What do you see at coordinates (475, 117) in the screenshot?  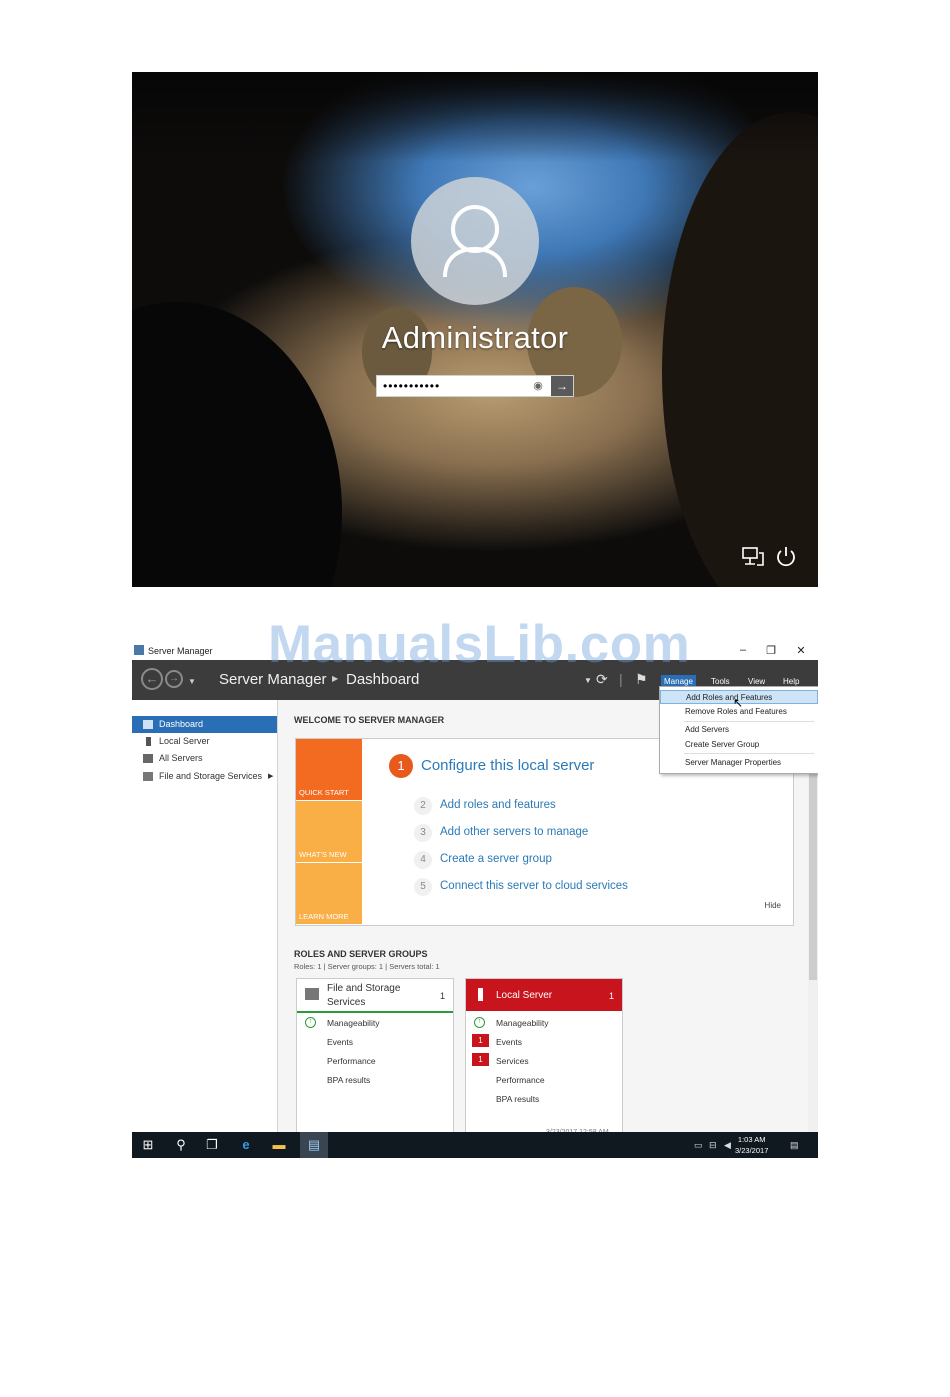 I see `cave-ceiling` at bounding box center [475, 117].